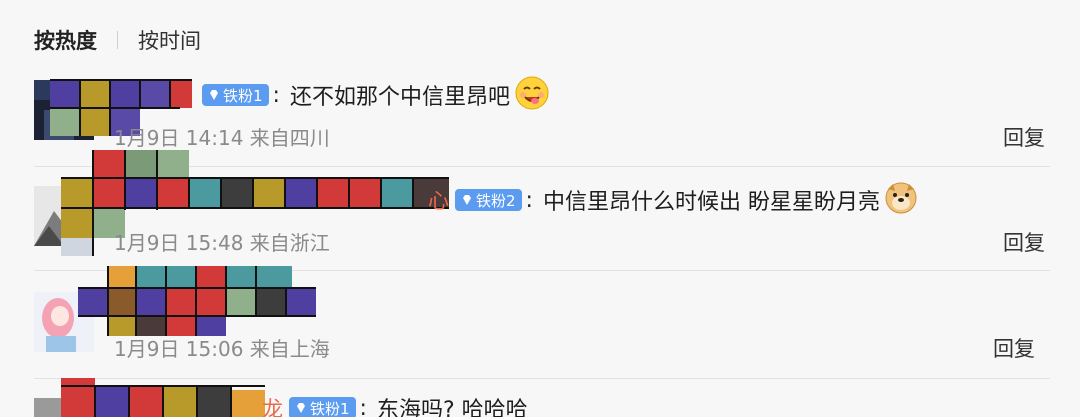 The image size is (1080, 417). I want to click on sort-divider, so click(117, 40).